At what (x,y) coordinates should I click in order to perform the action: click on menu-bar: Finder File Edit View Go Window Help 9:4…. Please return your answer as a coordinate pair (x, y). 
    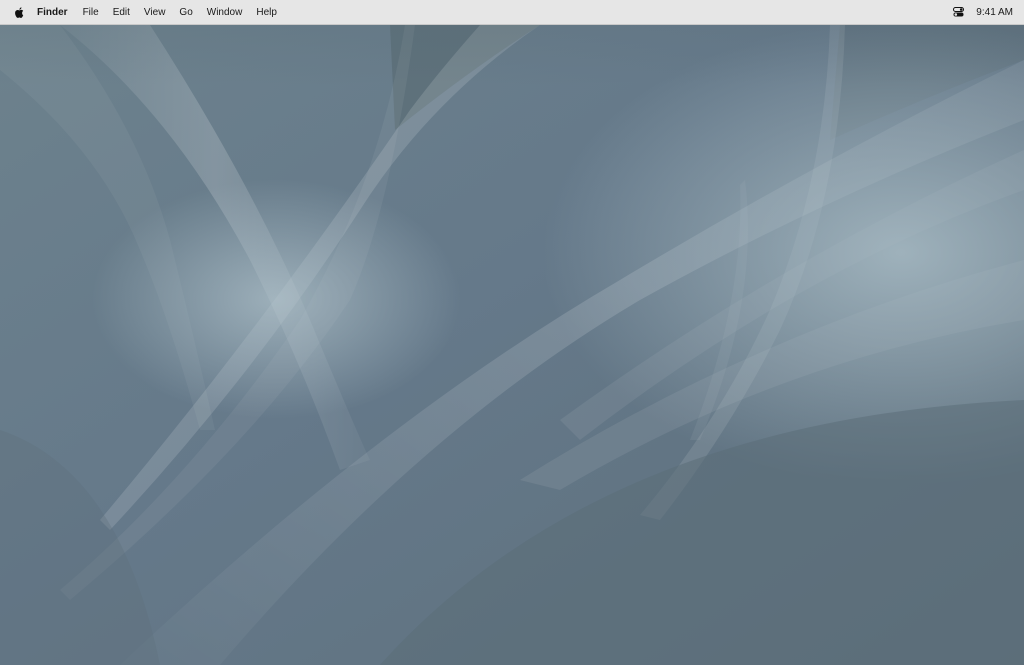
    Looking at the image, I should click on (512, 12).